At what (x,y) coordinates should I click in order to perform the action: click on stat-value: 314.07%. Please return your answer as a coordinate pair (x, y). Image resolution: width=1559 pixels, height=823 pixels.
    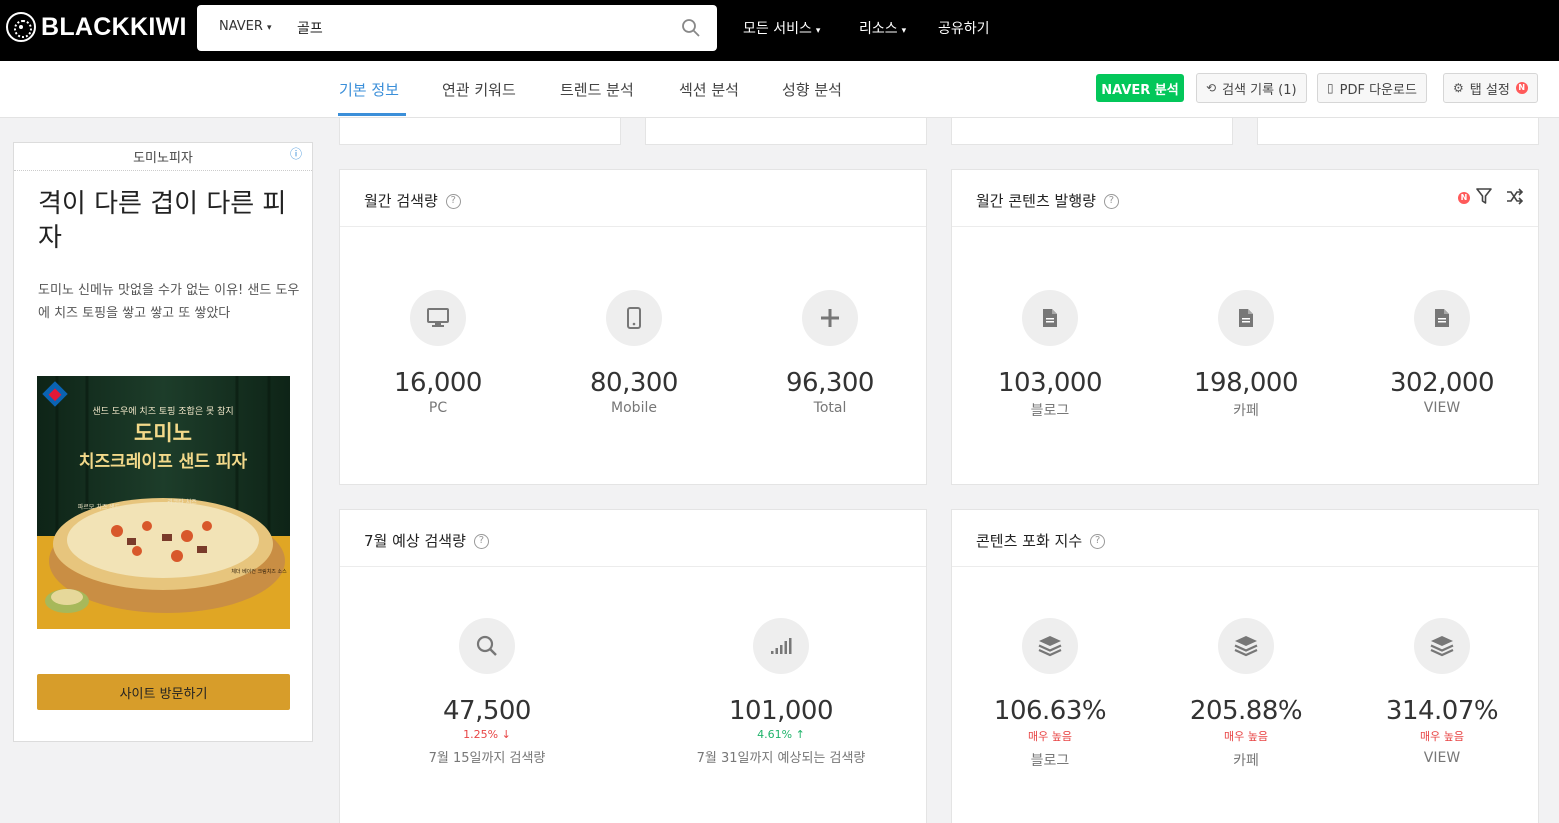
    Looking at the image, I should click on (1442, 711).